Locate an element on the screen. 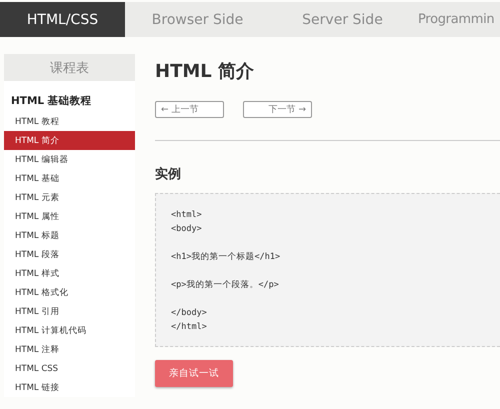  sidebar-item: HTML 注释 is located at coordinates (69, 349).